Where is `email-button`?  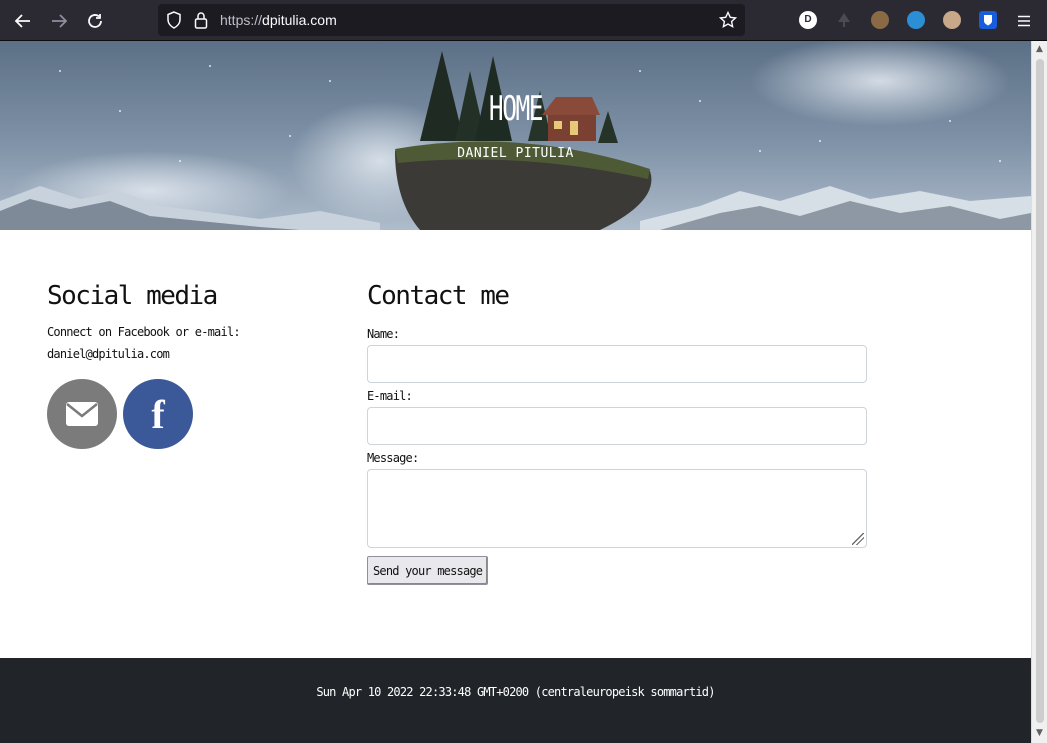
email-button is located at coordinates (82, 414).